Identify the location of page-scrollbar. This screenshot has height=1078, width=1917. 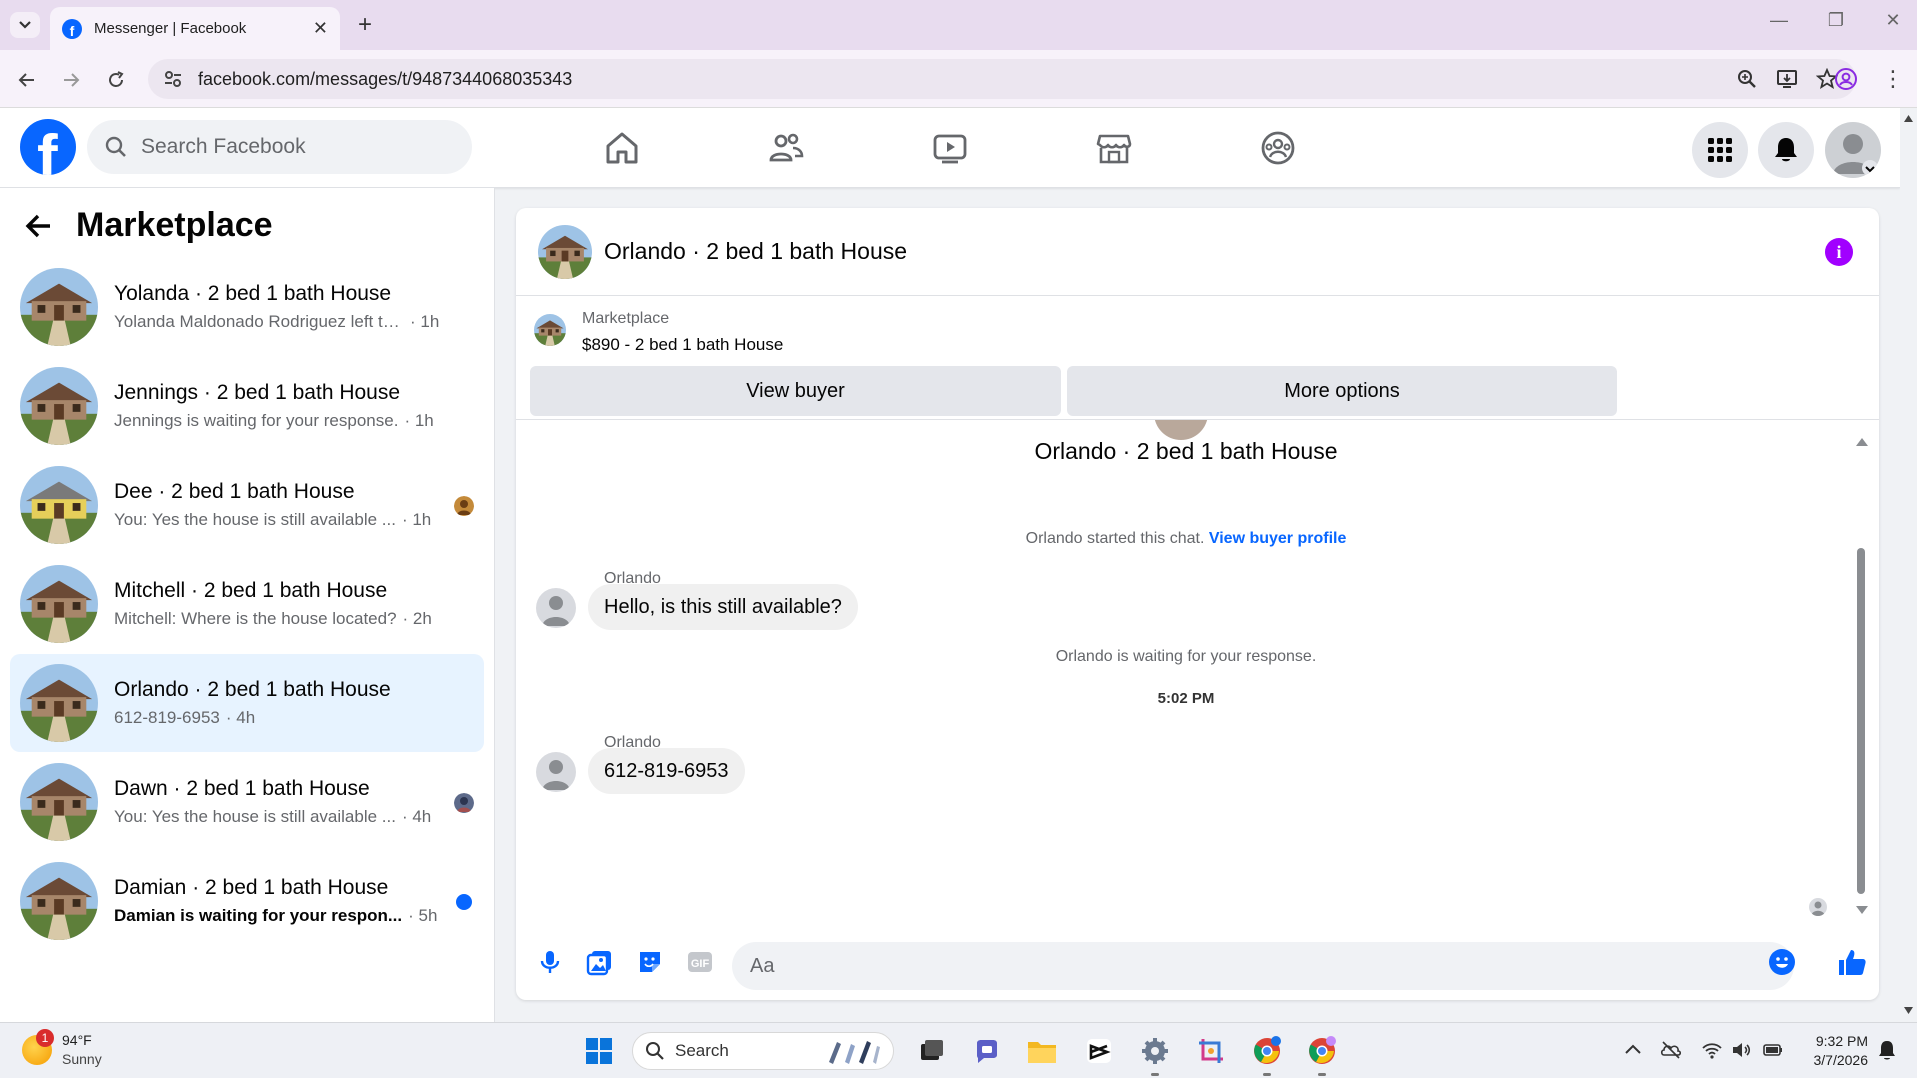
(1908, 565).